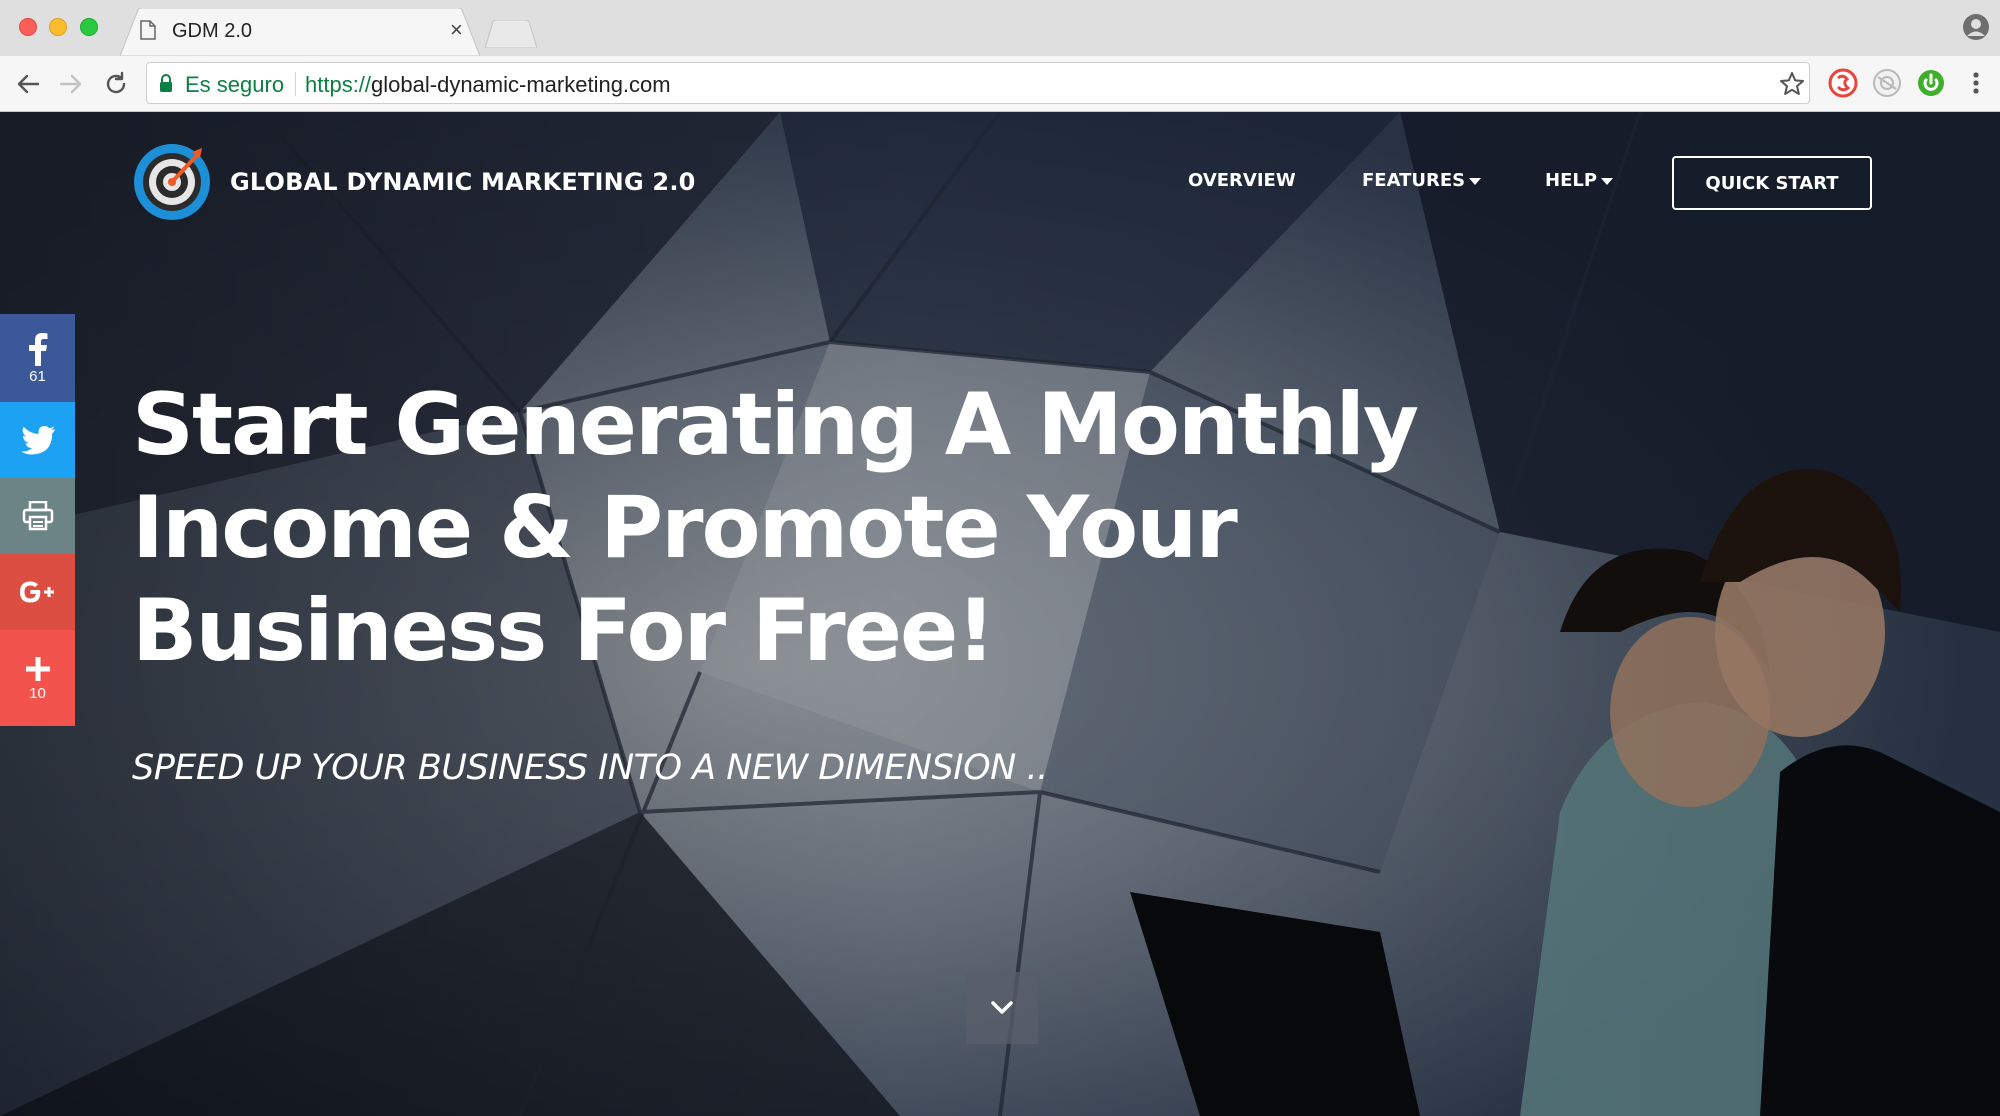 This screenshot has width=2000, height=1116. I want to click on secure-label: Es seguro, so click(235, 84).